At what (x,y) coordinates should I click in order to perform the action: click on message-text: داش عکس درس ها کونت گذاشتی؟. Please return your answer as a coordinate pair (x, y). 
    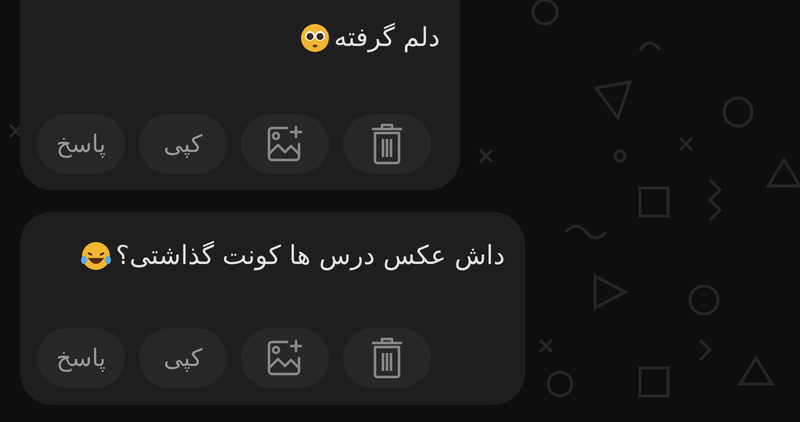
    Looking at the image, I should click on (310, 256).